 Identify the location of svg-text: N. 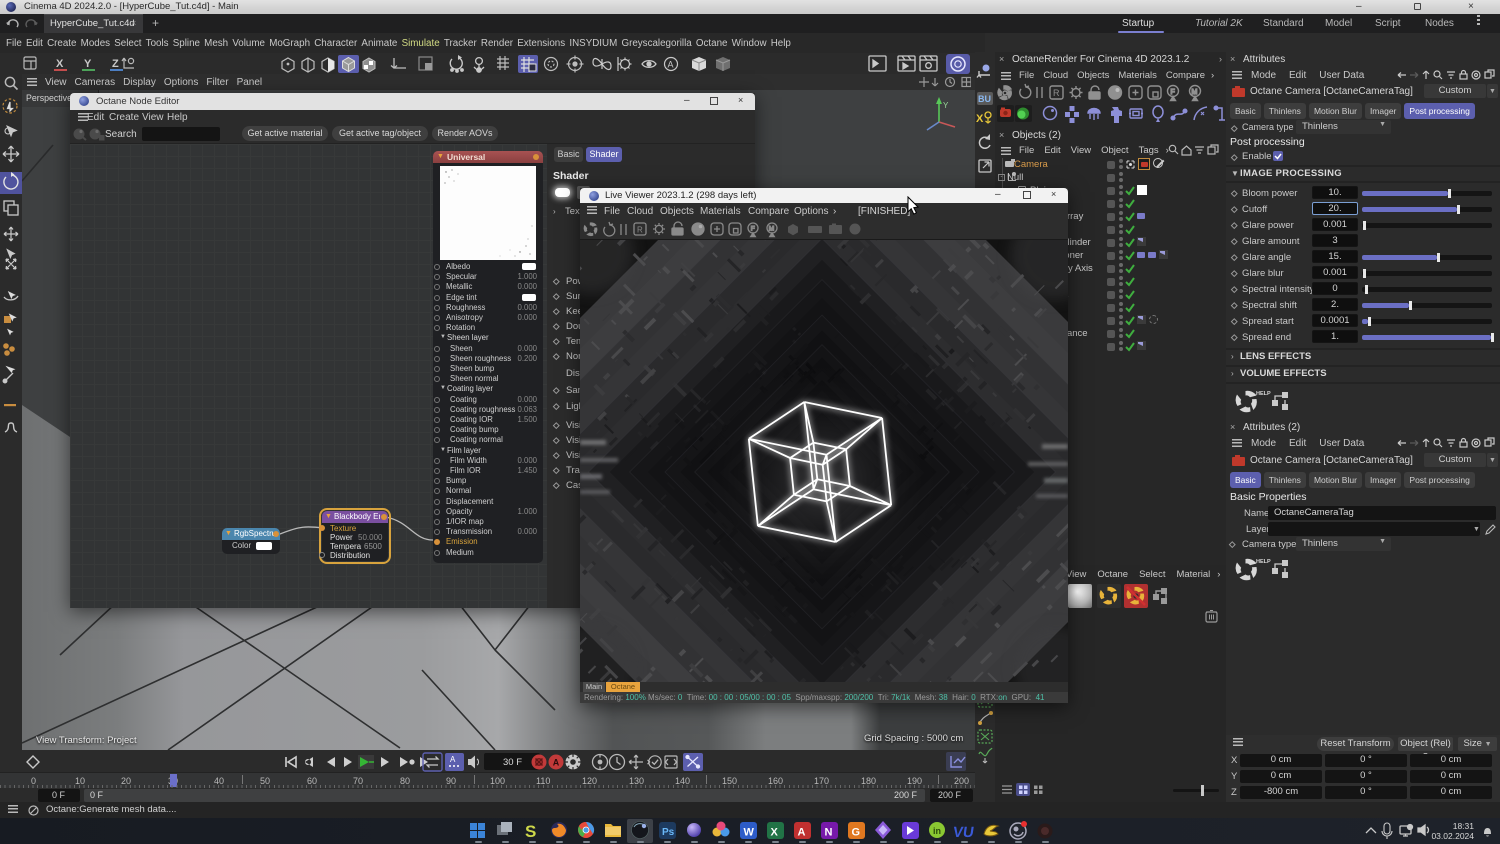
(829, 833).